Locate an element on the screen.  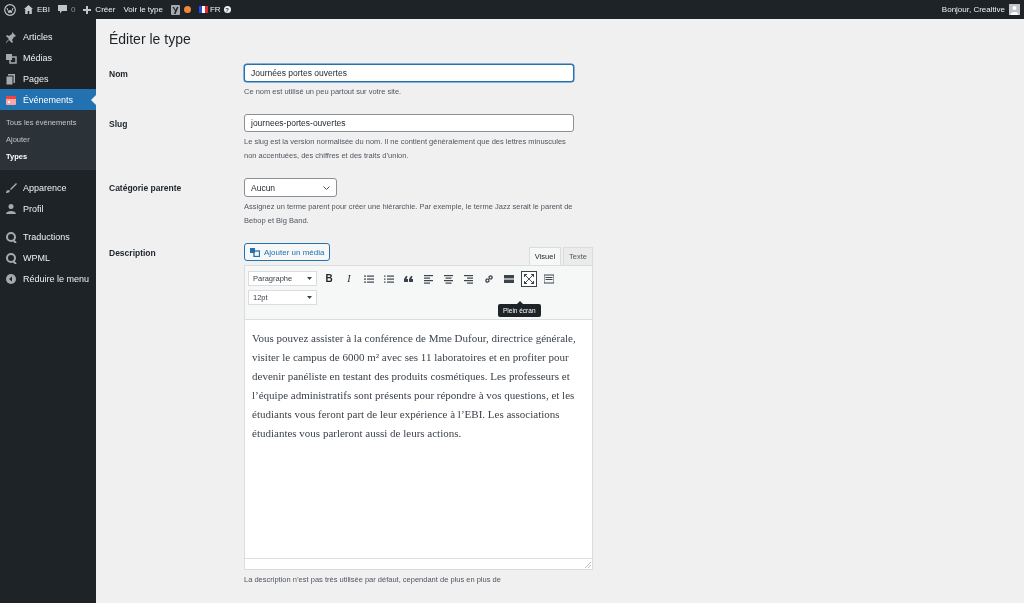
text-field: Journées portes ouvertes is located at coordinates (409, 73).